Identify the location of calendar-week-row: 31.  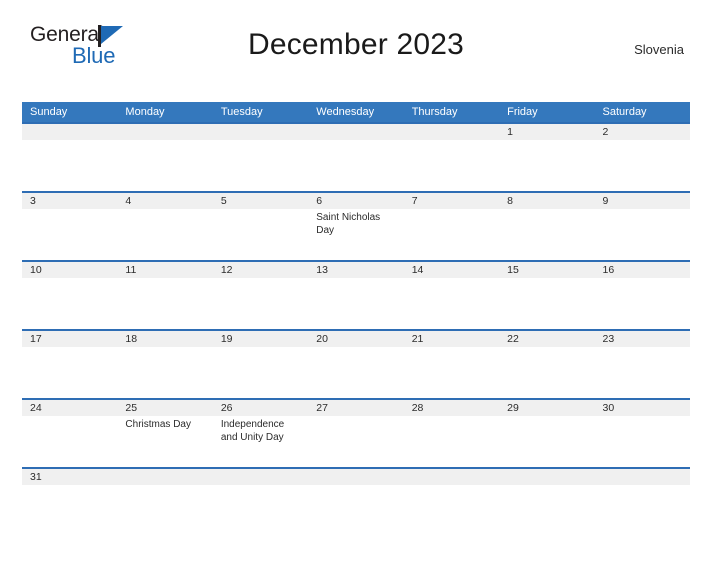
(356, 483).